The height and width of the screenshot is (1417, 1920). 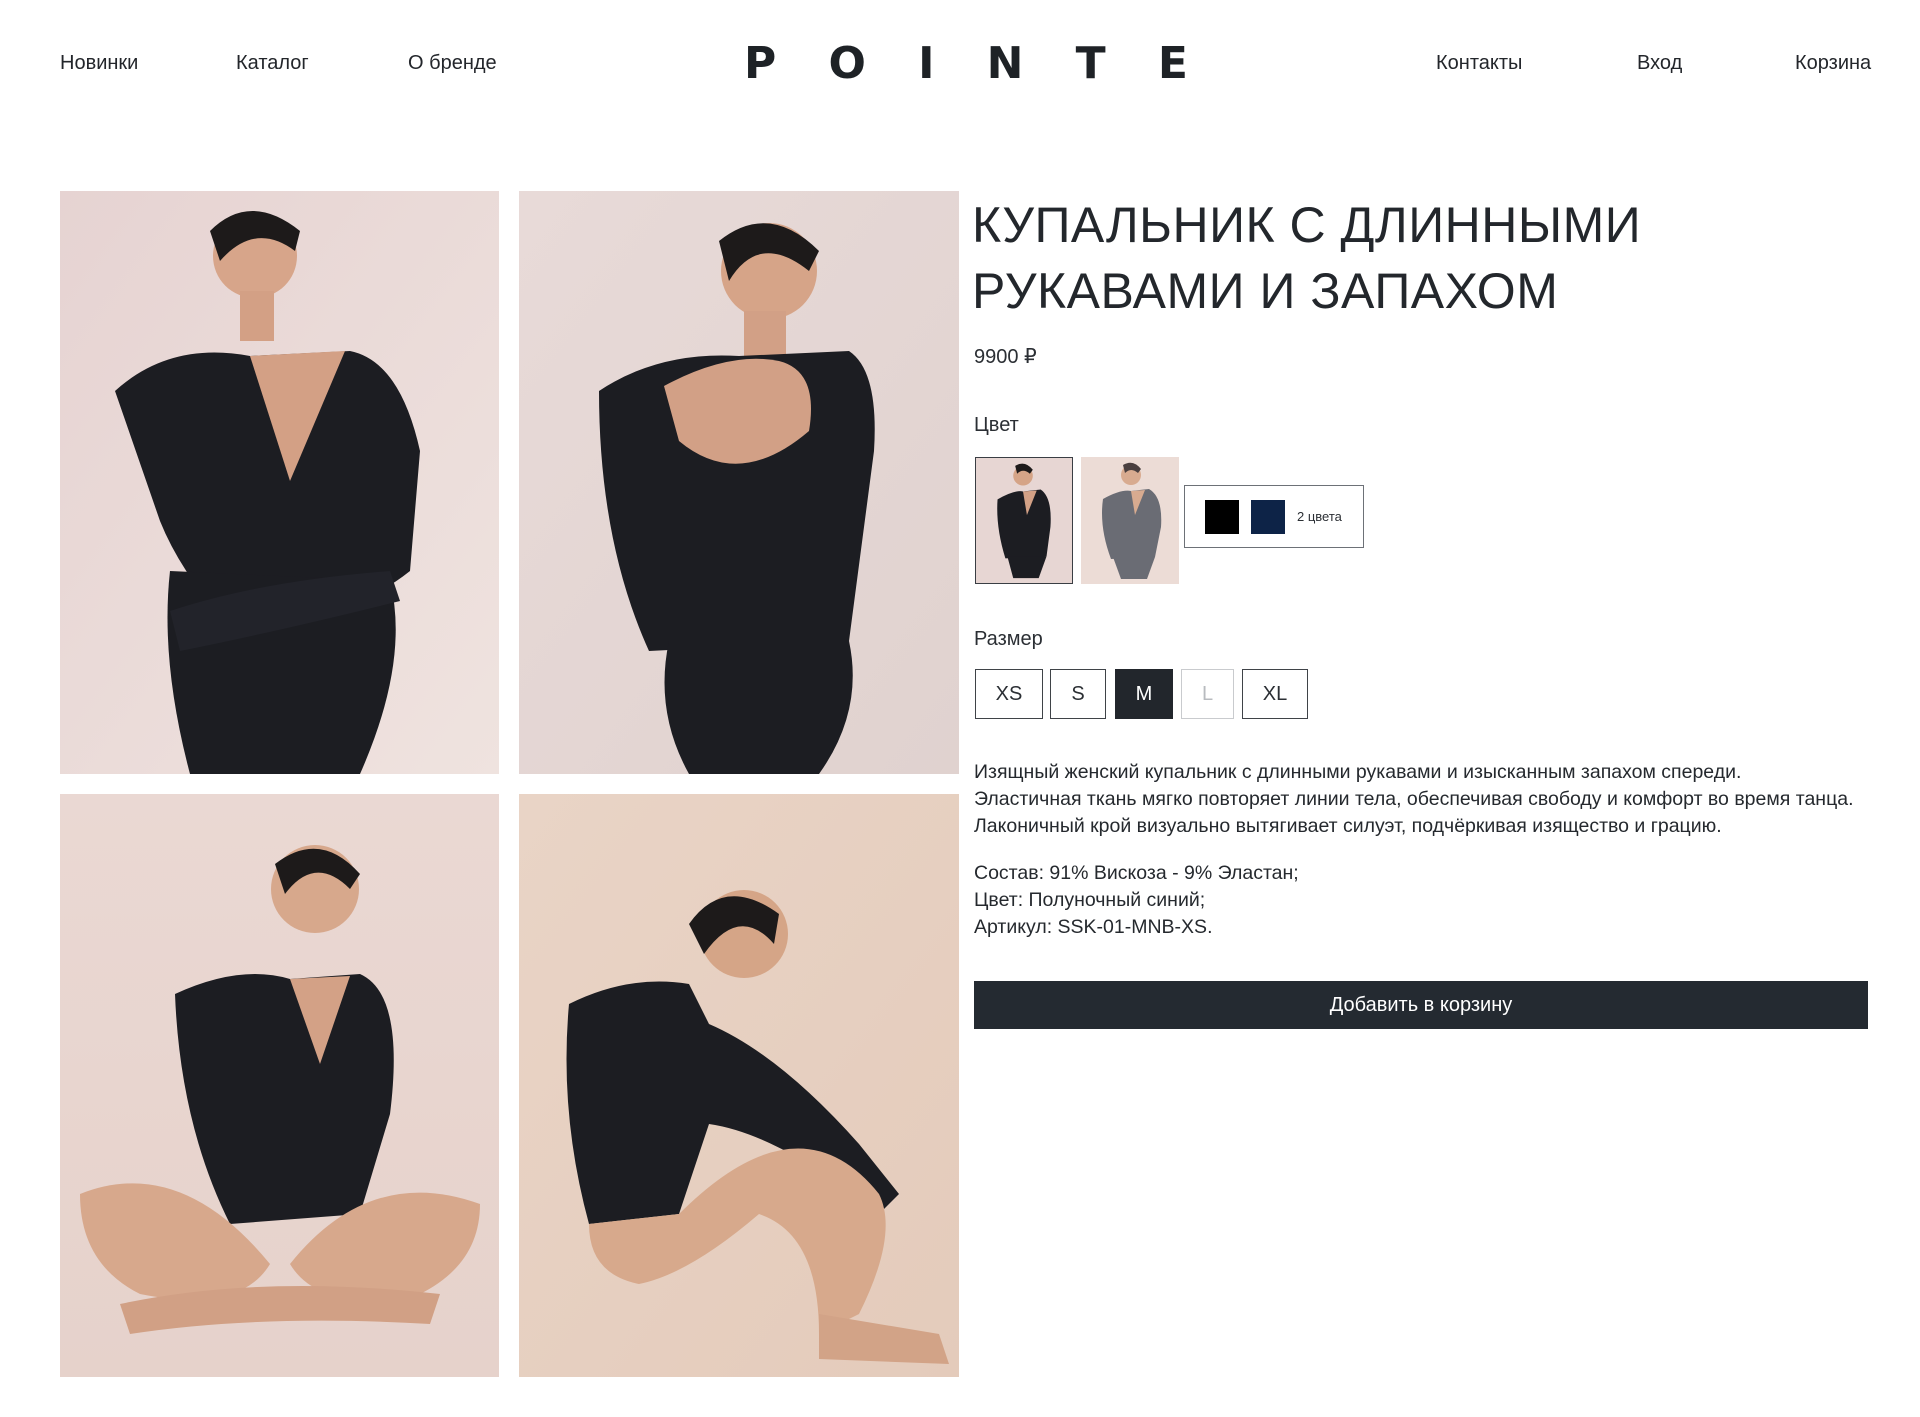 I want to click on color-chip-black, so click(x=1222, y=516).